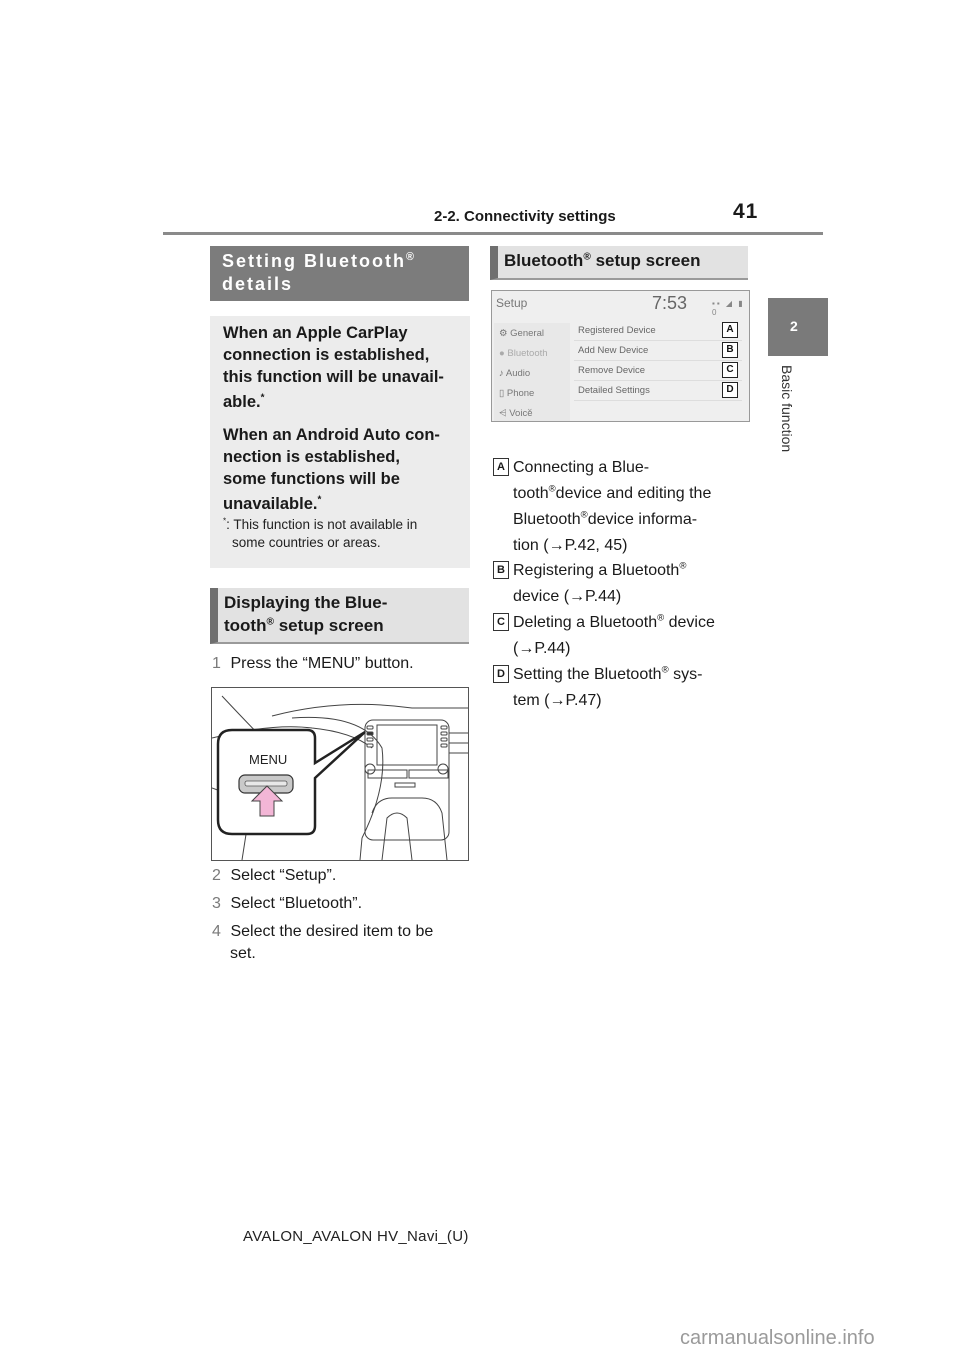 The height and width of the screenshot is (1358, 960). Describe the element at coordinates (542, 648) in the screenshot. I see `legend-text: (→P.44)` at that location.